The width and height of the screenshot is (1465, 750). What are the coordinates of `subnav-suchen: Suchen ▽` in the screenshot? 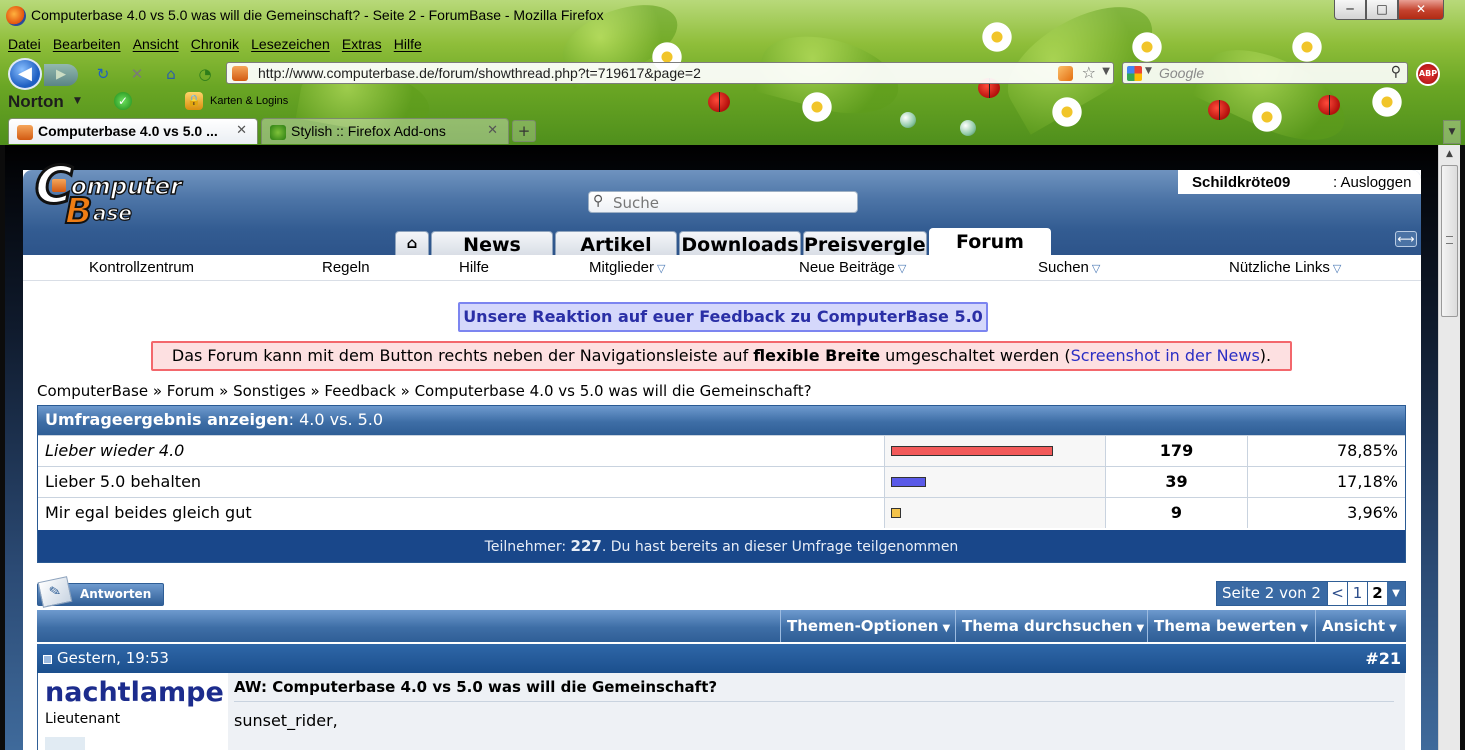 It's located at (1069, 267).